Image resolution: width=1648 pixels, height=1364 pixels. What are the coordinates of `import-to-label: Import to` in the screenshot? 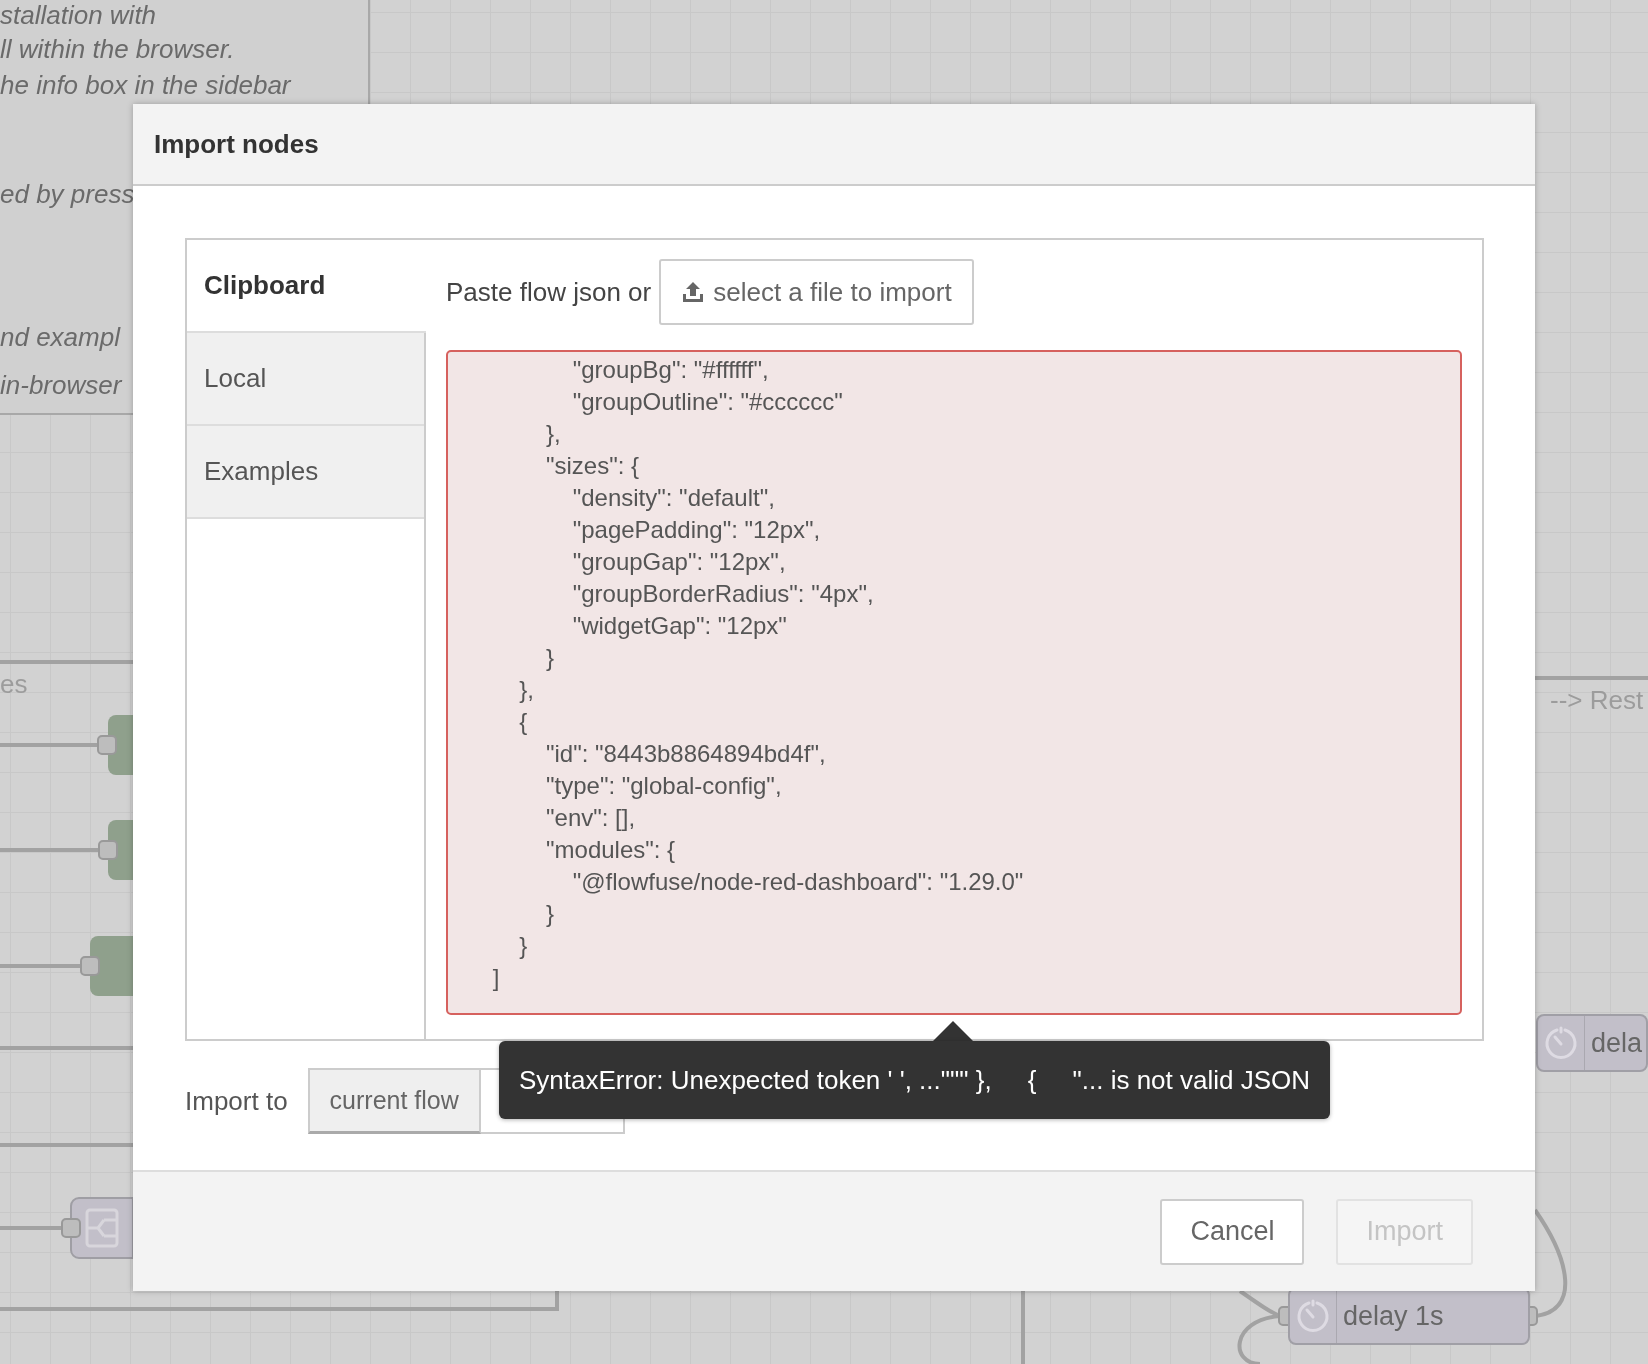 It's located at (236, 1101).